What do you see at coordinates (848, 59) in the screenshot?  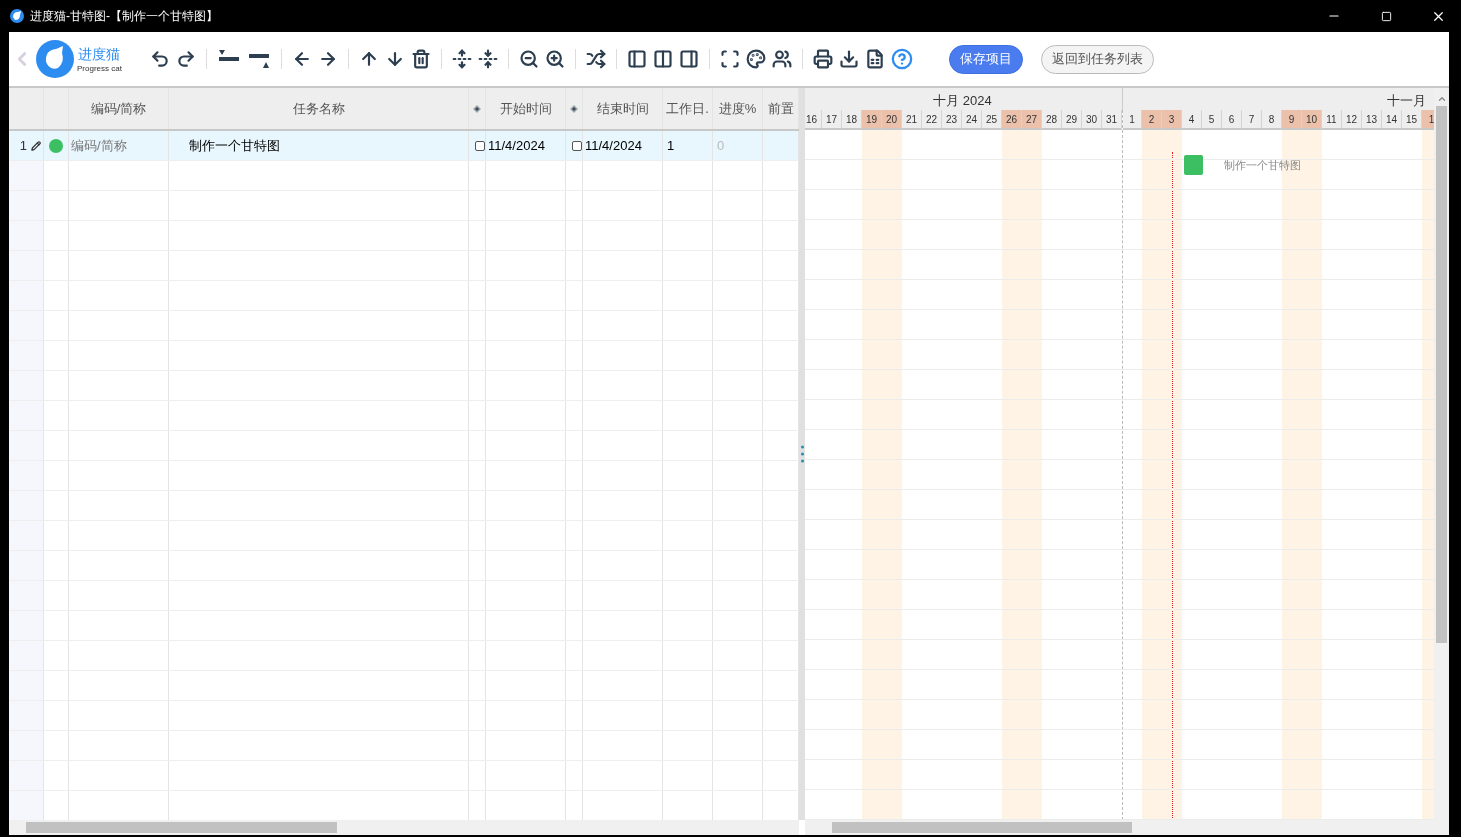 I see `download-icon` at bounding box center [848, 59].